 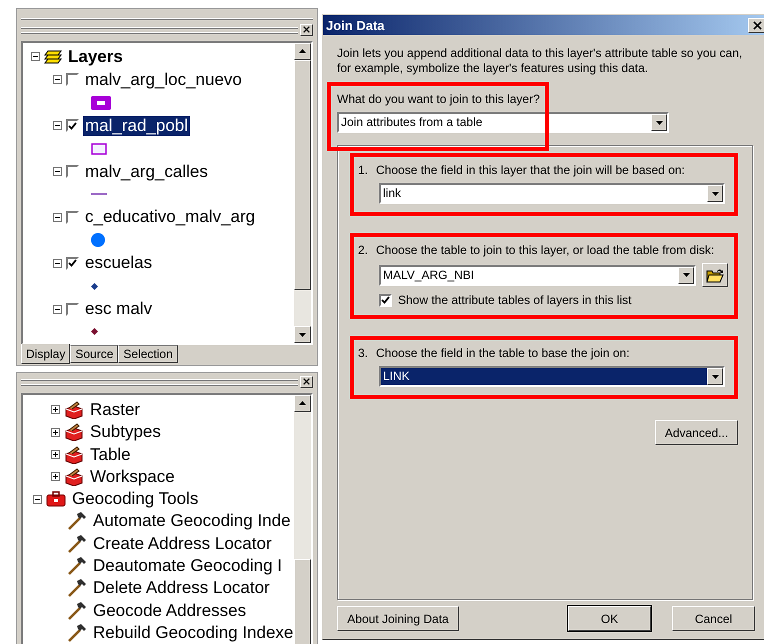 I want to click on step-label: Choose the field in this layer that the join will be based on:, so click(x=530, y=170).